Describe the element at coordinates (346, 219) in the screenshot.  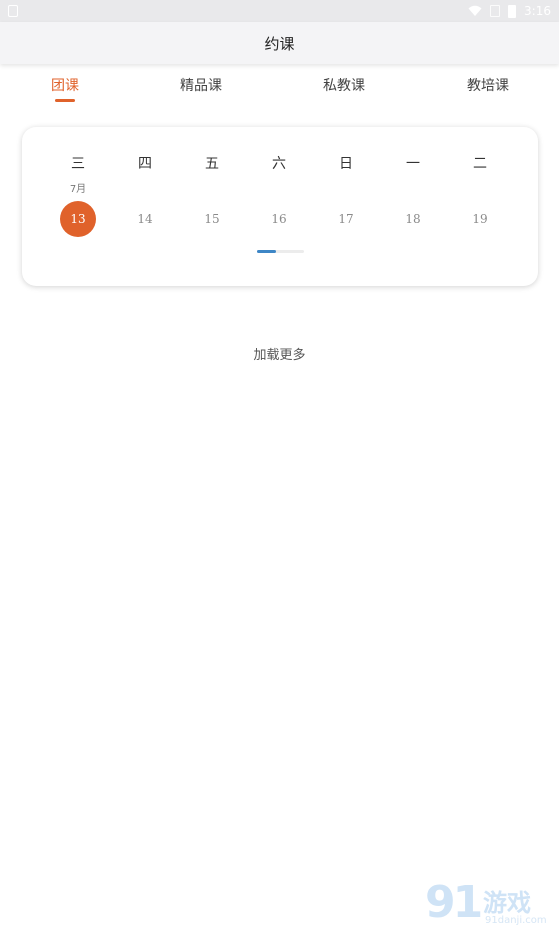
I see `calendar-day: 17` at that location.